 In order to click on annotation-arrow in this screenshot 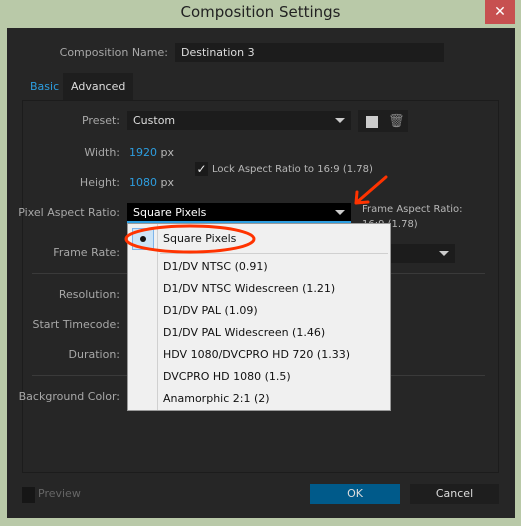, I will do `click(371, 190)`.